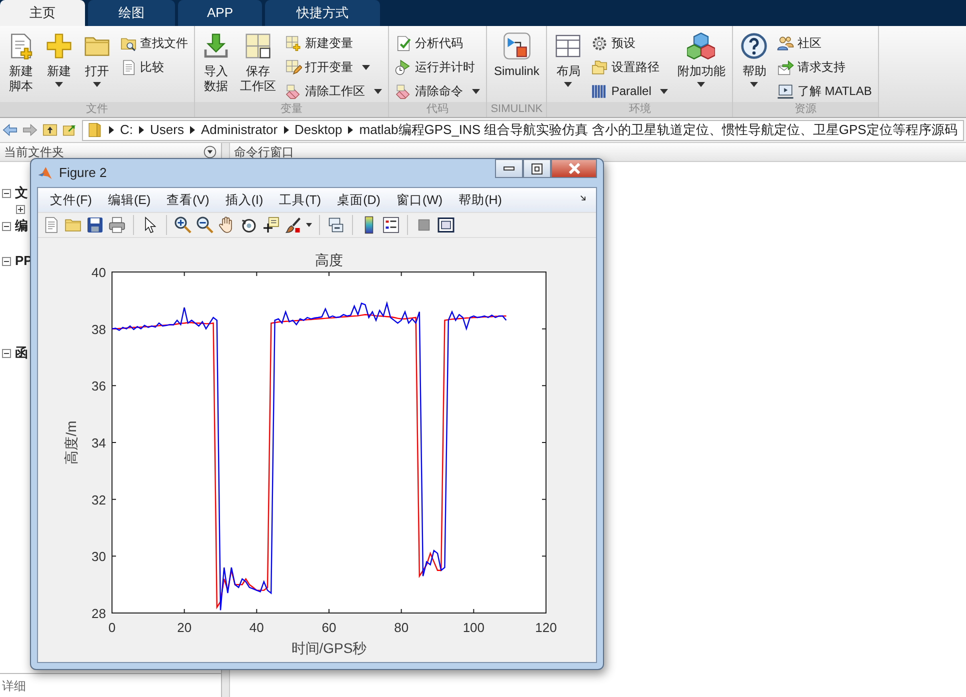 Image resolution: width=966 pixels, height=697 pixels. Describe the element at coordinates (329, 260) in the screenshot. I see `chart-title: 高度` at that location.